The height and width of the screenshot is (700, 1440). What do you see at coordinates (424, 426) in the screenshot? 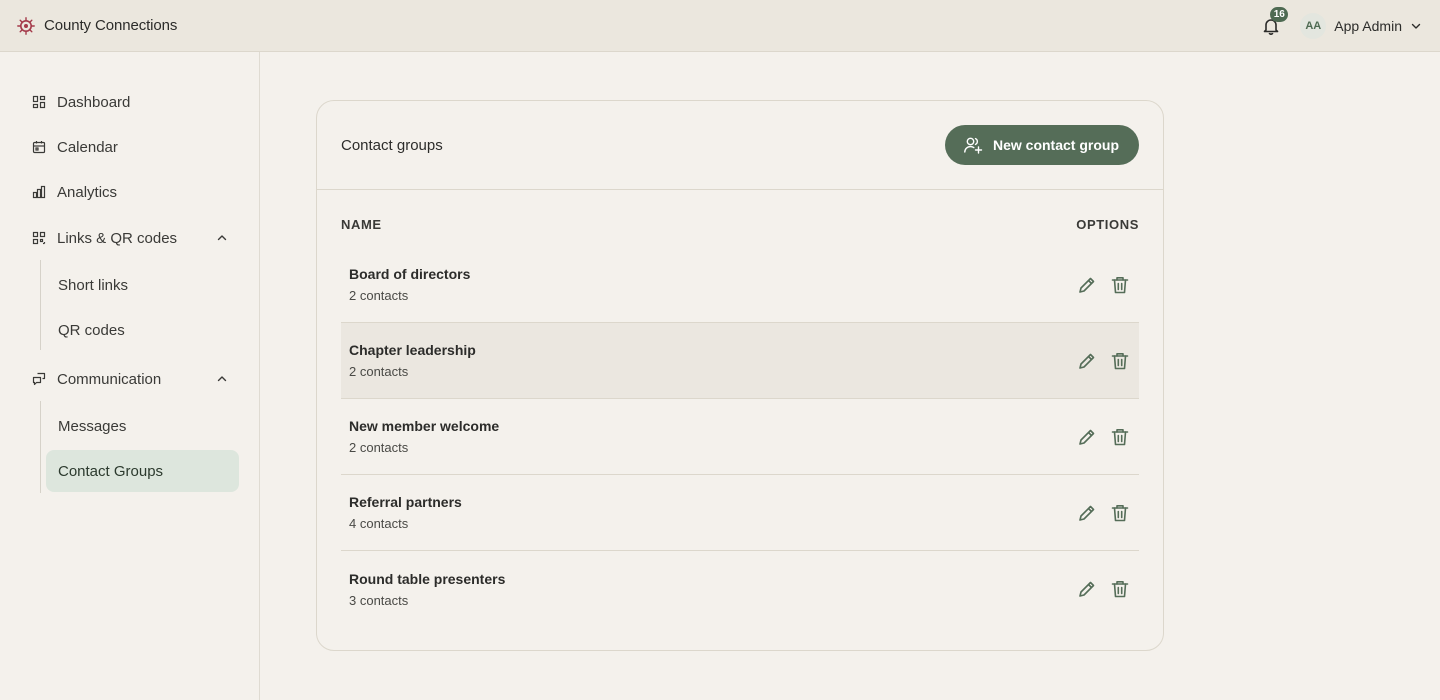
I see `group-name: New member welcome` at bounding box center [424, 426].